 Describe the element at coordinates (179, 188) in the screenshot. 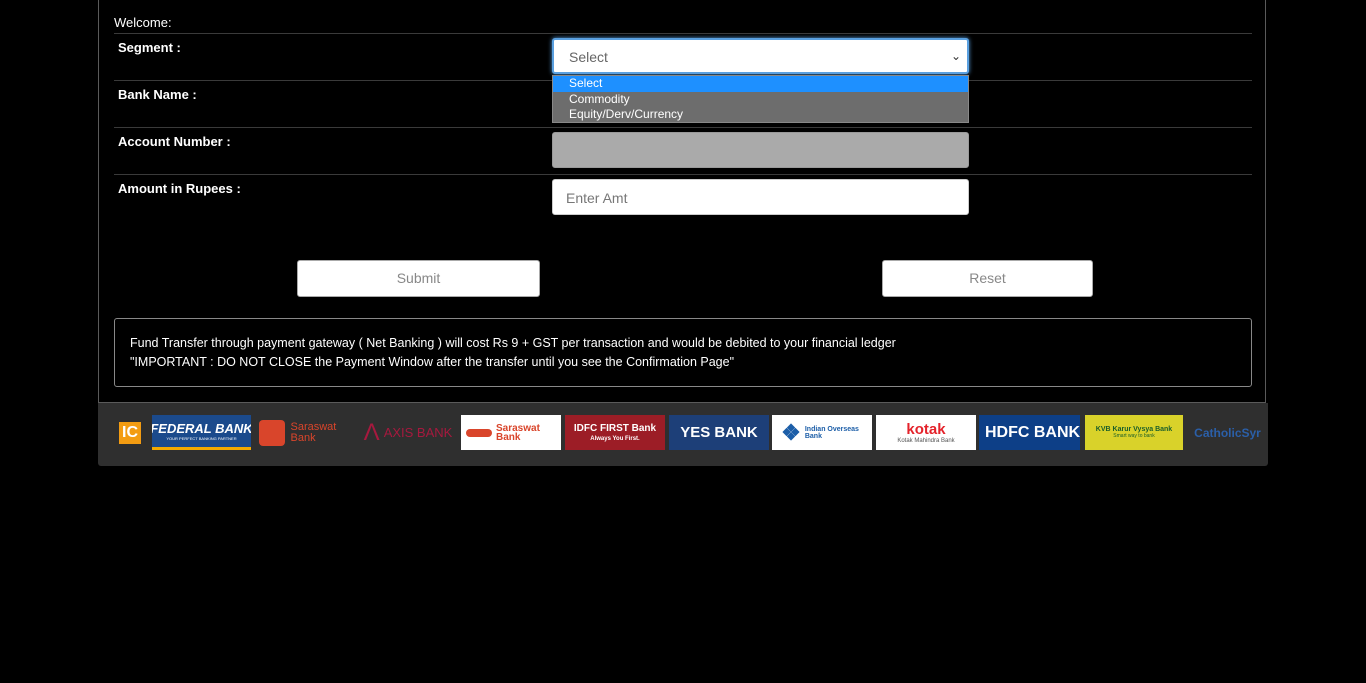

I see `amount-label: Amount in Rupees :` at that location.